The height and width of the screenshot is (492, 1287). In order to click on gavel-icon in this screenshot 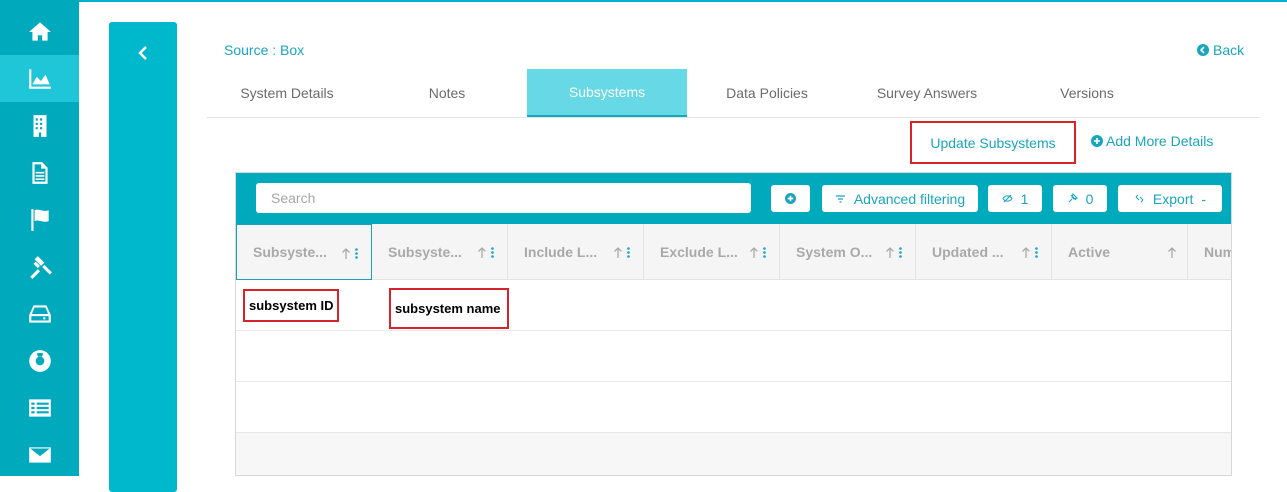, I will do `click(40, 267)`.